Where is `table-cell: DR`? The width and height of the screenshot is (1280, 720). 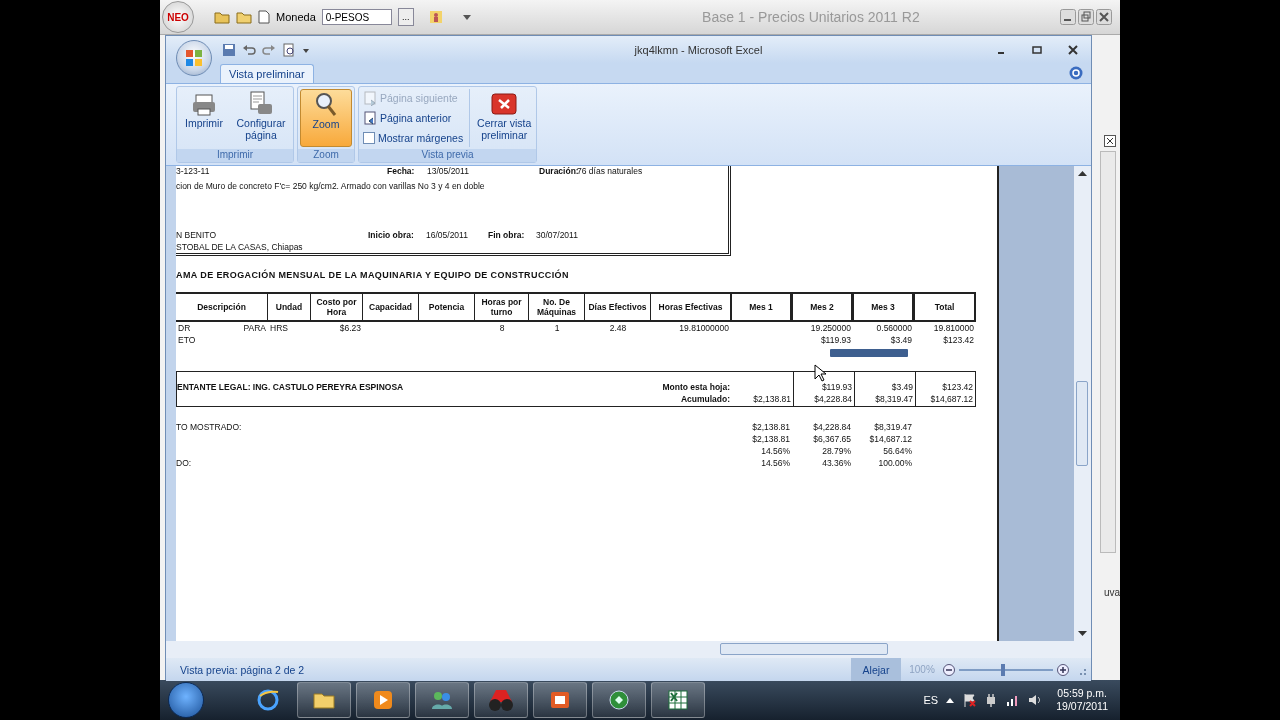 table-cell: DR is located at coordinates (184, 328).